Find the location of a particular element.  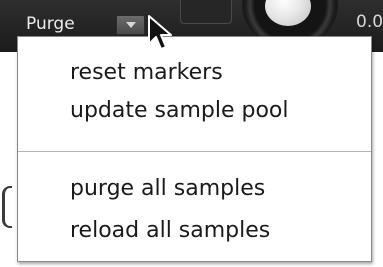

background-bracket-decor is located at coordinates (7, 207).